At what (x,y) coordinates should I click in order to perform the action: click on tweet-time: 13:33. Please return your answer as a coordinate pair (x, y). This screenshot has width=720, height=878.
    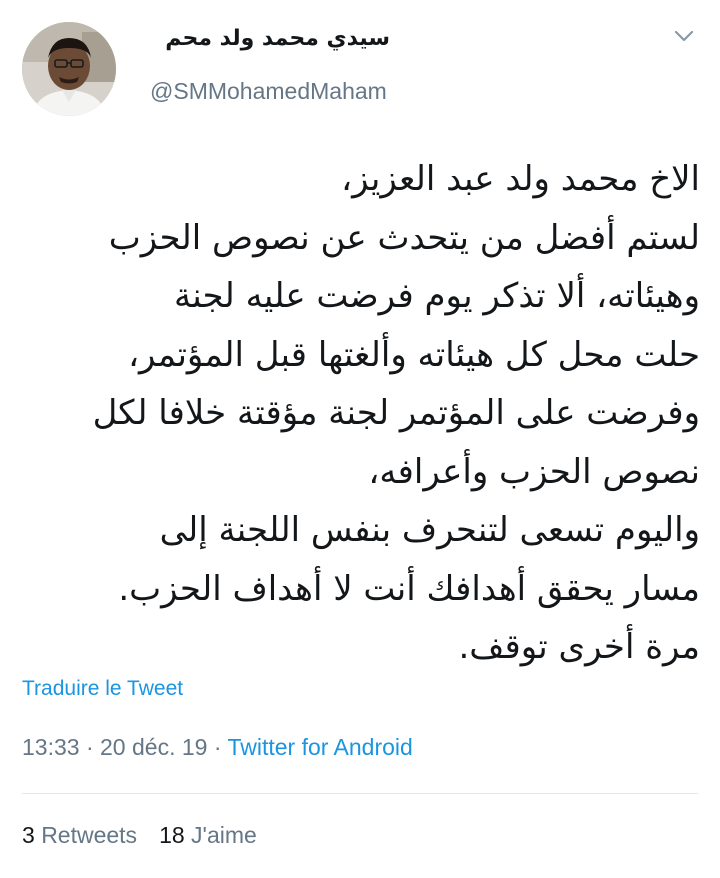
    Looking at the image, I should click on (51, 747).